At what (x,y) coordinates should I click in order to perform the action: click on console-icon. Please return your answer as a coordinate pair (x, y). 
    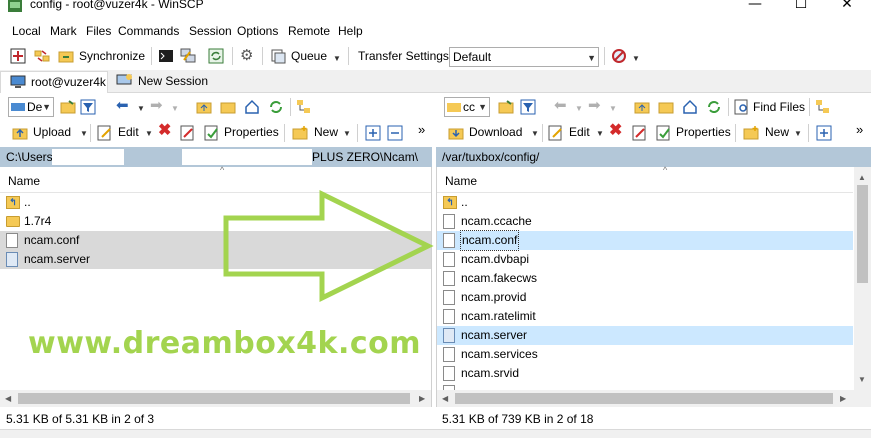
    Looking at the image, I should click on (166, 56).